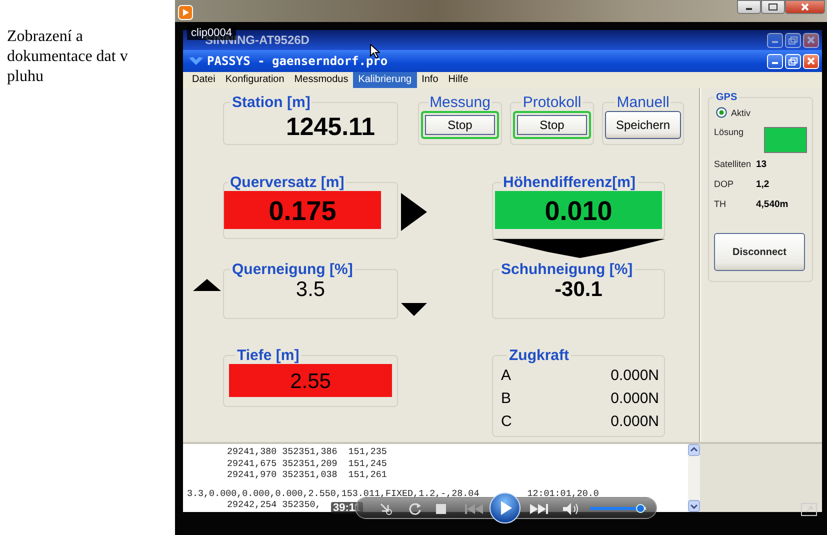 This screenshot has width=827, height=535. I want to click on force-label: B, so click(506, 398).